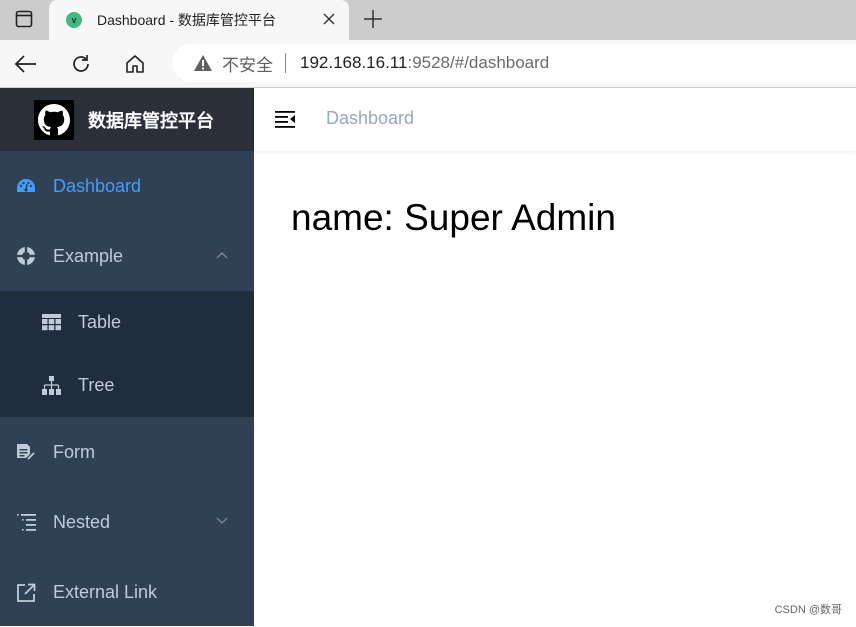 This screenshot has height=627, width=856. I want to click on url-host: 192.168.16.11, so click(354, 62).